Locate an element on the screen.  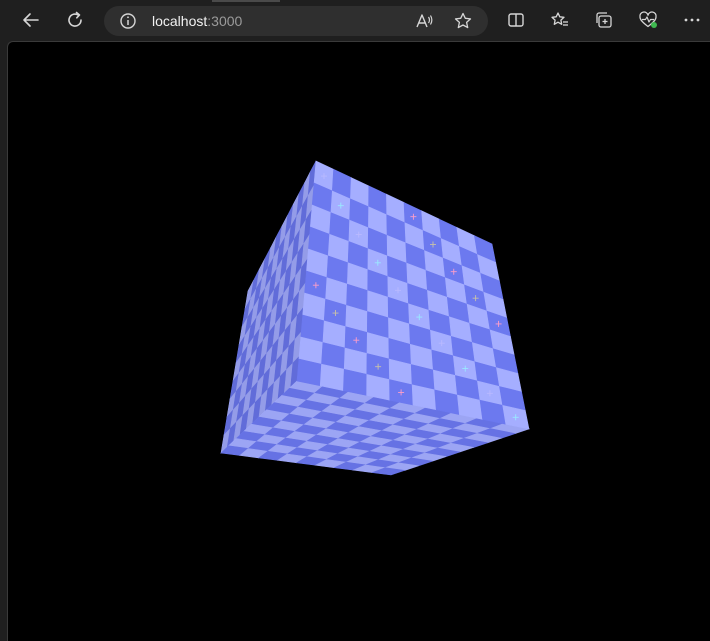
star-icon is located at coordinates (463, 20).